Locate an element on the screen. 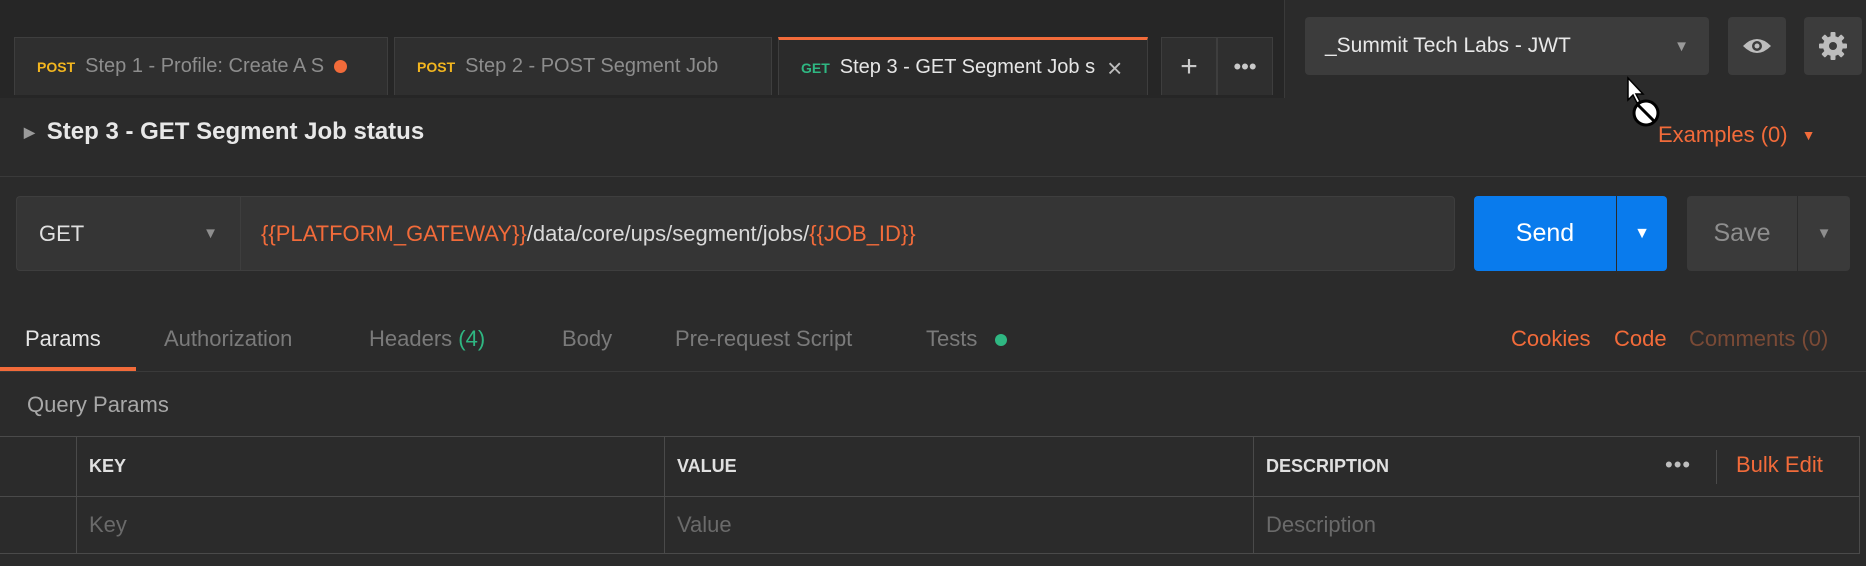 The height and width of the screenshot is (566, 1866). column-header-value: VALUE is located at coordinates (959, 467).